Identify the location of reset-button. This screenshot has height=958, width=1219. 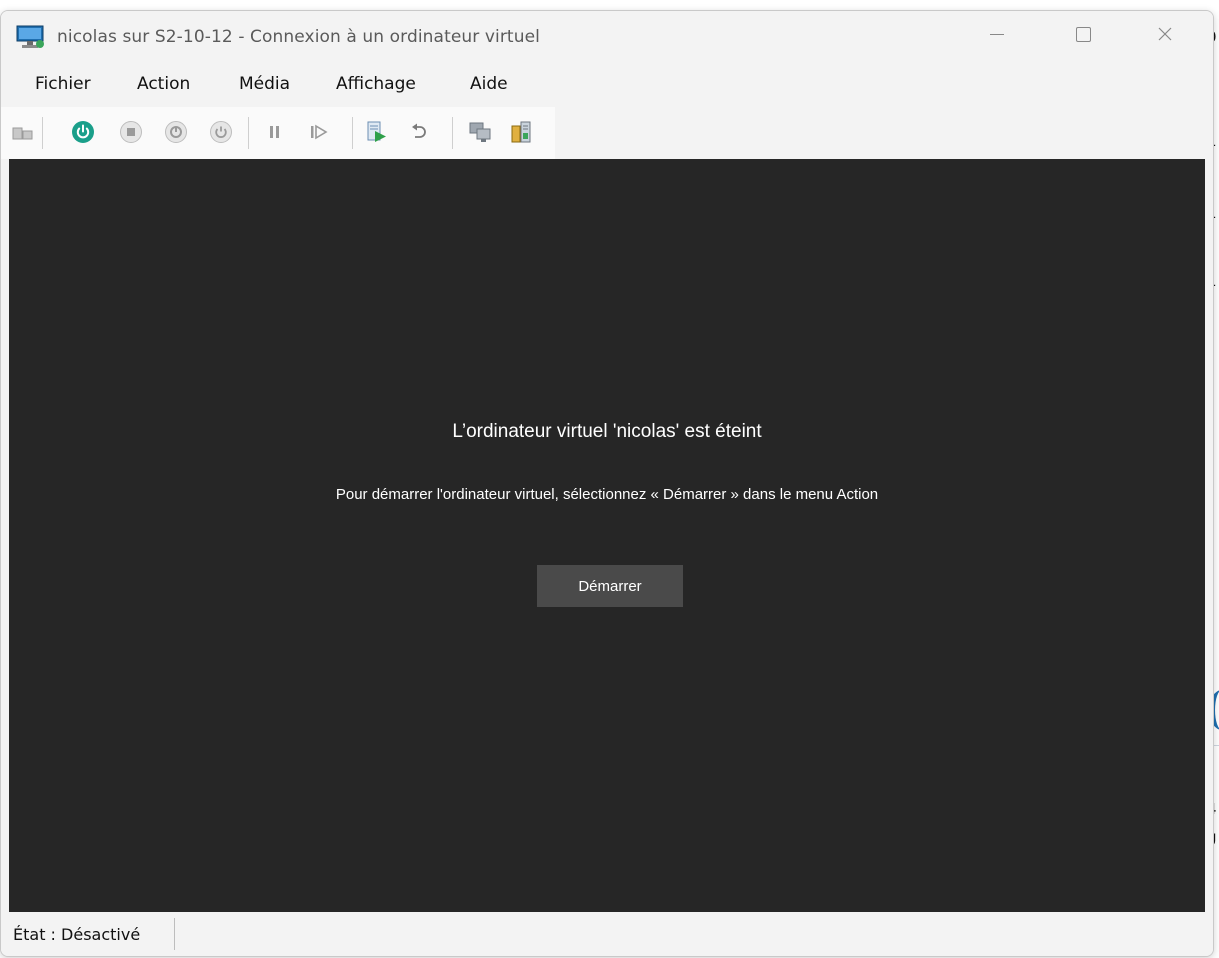
(319, 132).